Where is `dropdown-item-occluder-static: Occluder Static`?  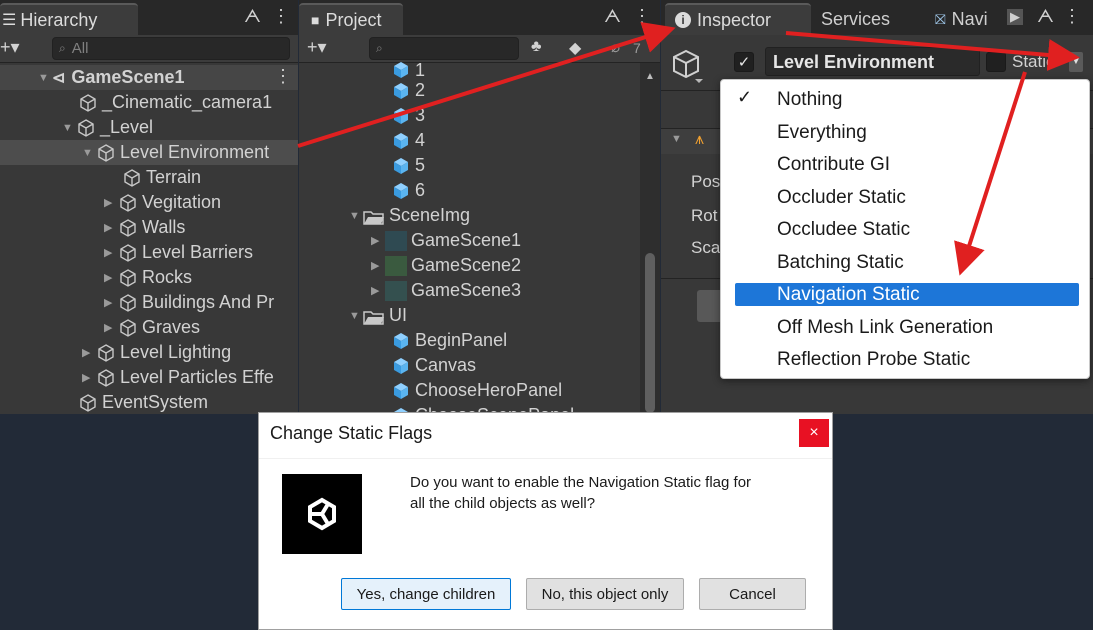
dropdown-item-occluder-static: Occluder Static is located at coordinates (841, 198).